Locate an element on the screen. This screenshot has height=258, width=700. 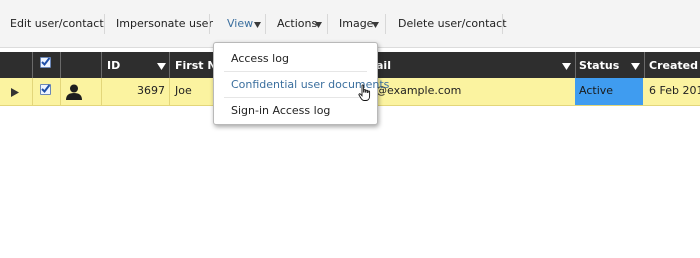
status-column-header: Status is located at coordinates (610, 65).